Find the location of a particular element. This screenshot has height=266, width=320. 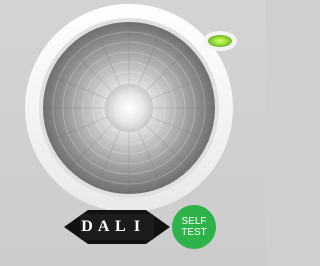

led-diffuser is located at coordinates (129, 108).